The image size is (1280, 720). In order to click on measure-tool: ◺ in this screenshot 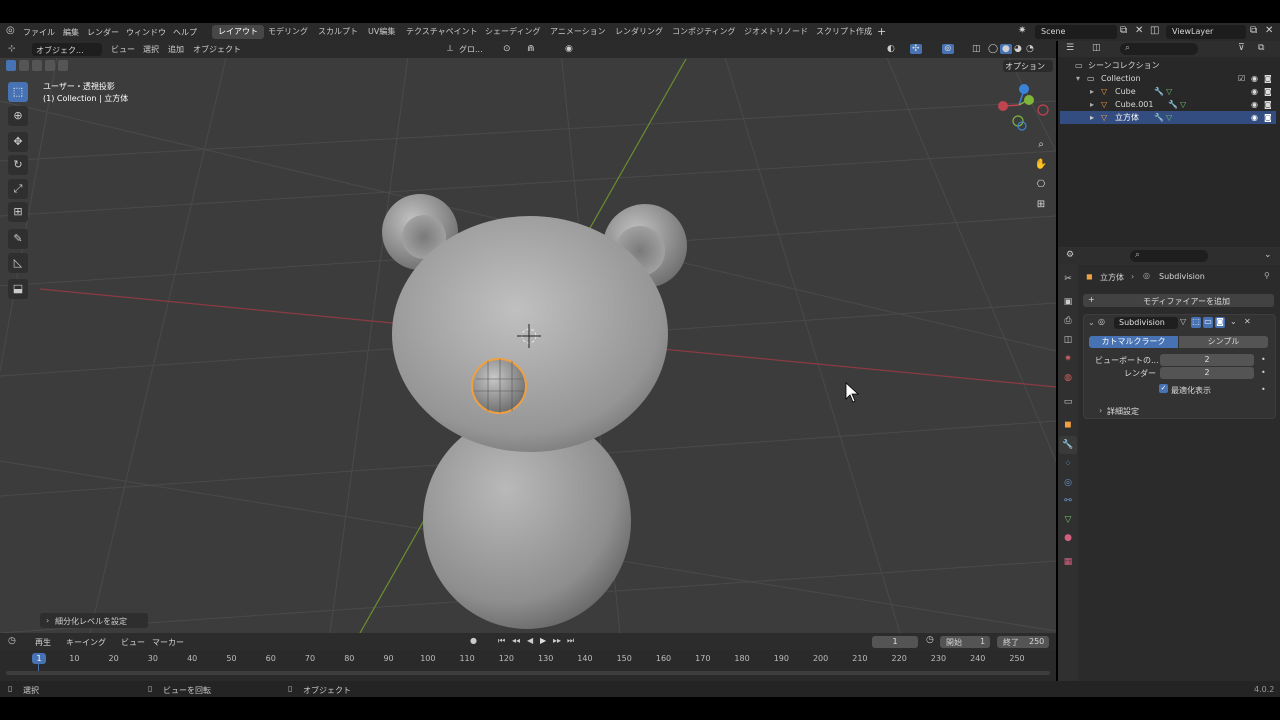, I will do `click(18, 263)`.